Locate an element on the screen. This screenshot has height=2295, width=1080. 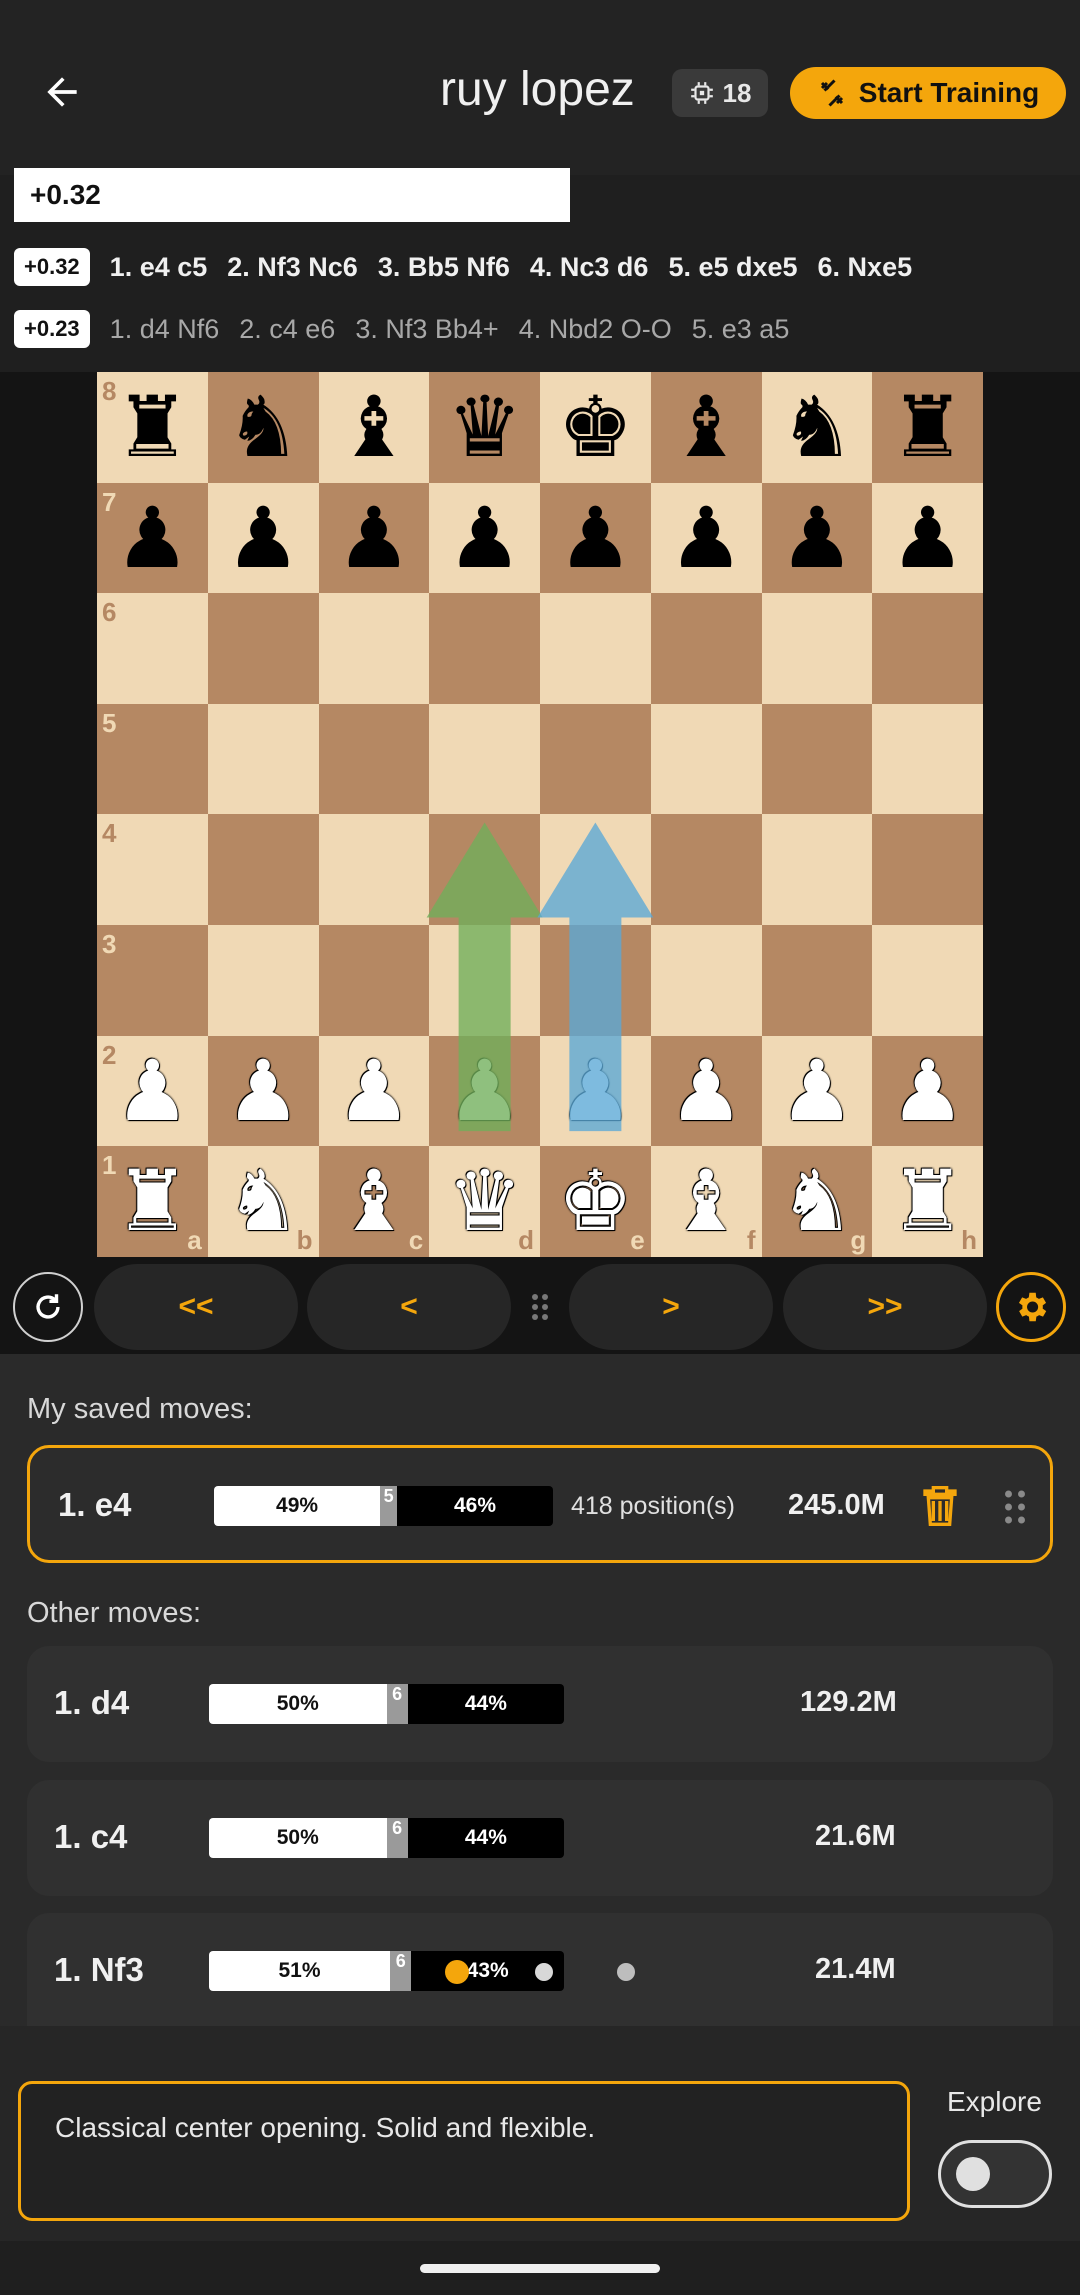
square-e2: ♟ is located at coordinates (595, 1091).